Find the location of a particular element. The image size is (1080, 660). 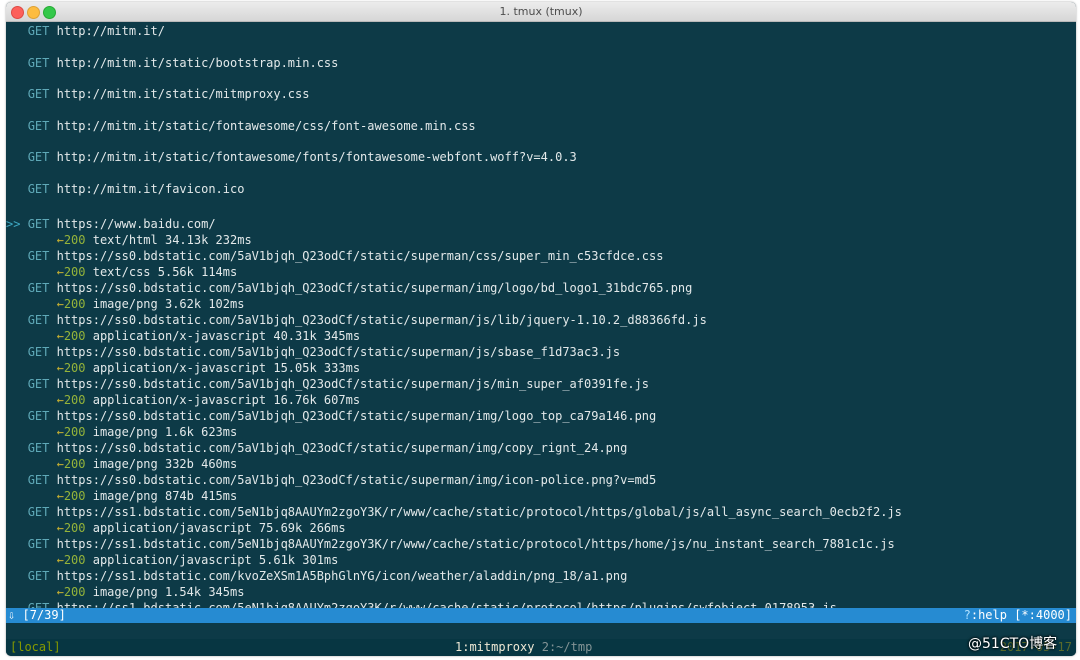

request-url: http://mitm.it/static/mitmproxy.css is located at coordinates (183, 94).